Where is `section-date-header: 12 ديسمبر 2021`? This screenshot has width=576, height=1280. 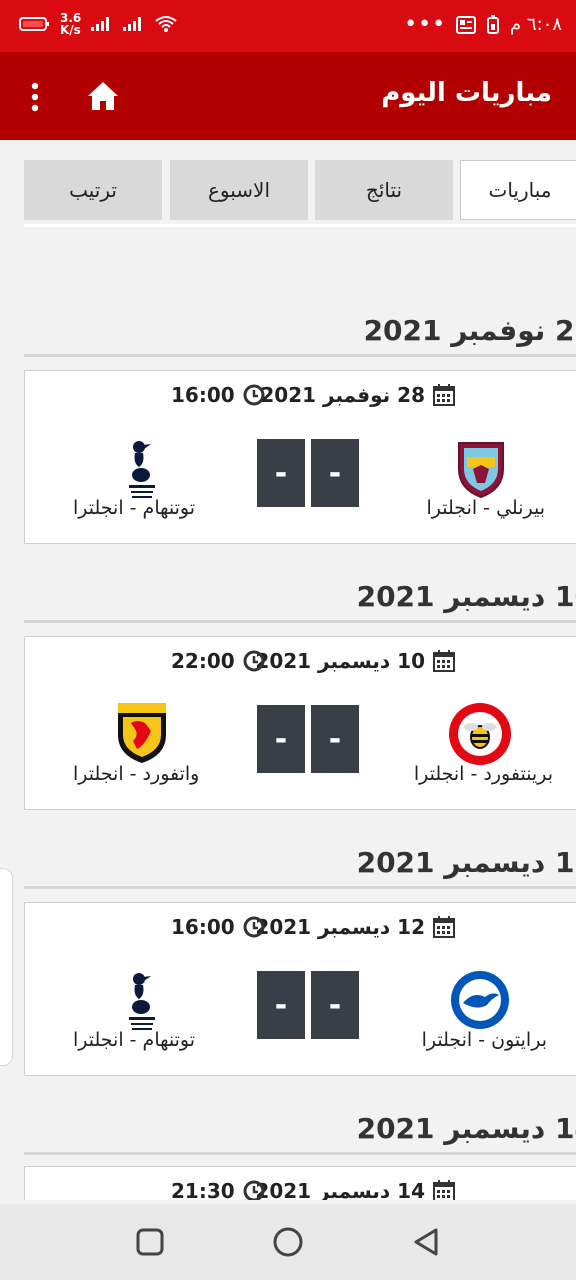 section-date-header: 12 ديسمبر 2021 is located at coordinates (466, 862).